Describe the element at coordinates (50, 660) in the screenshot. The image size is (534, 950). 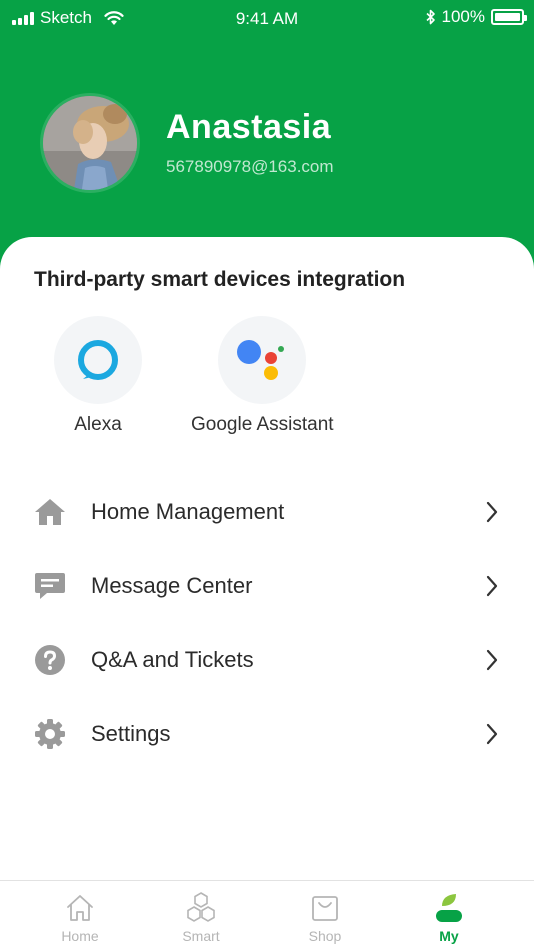
I see `question-icon` at that location.